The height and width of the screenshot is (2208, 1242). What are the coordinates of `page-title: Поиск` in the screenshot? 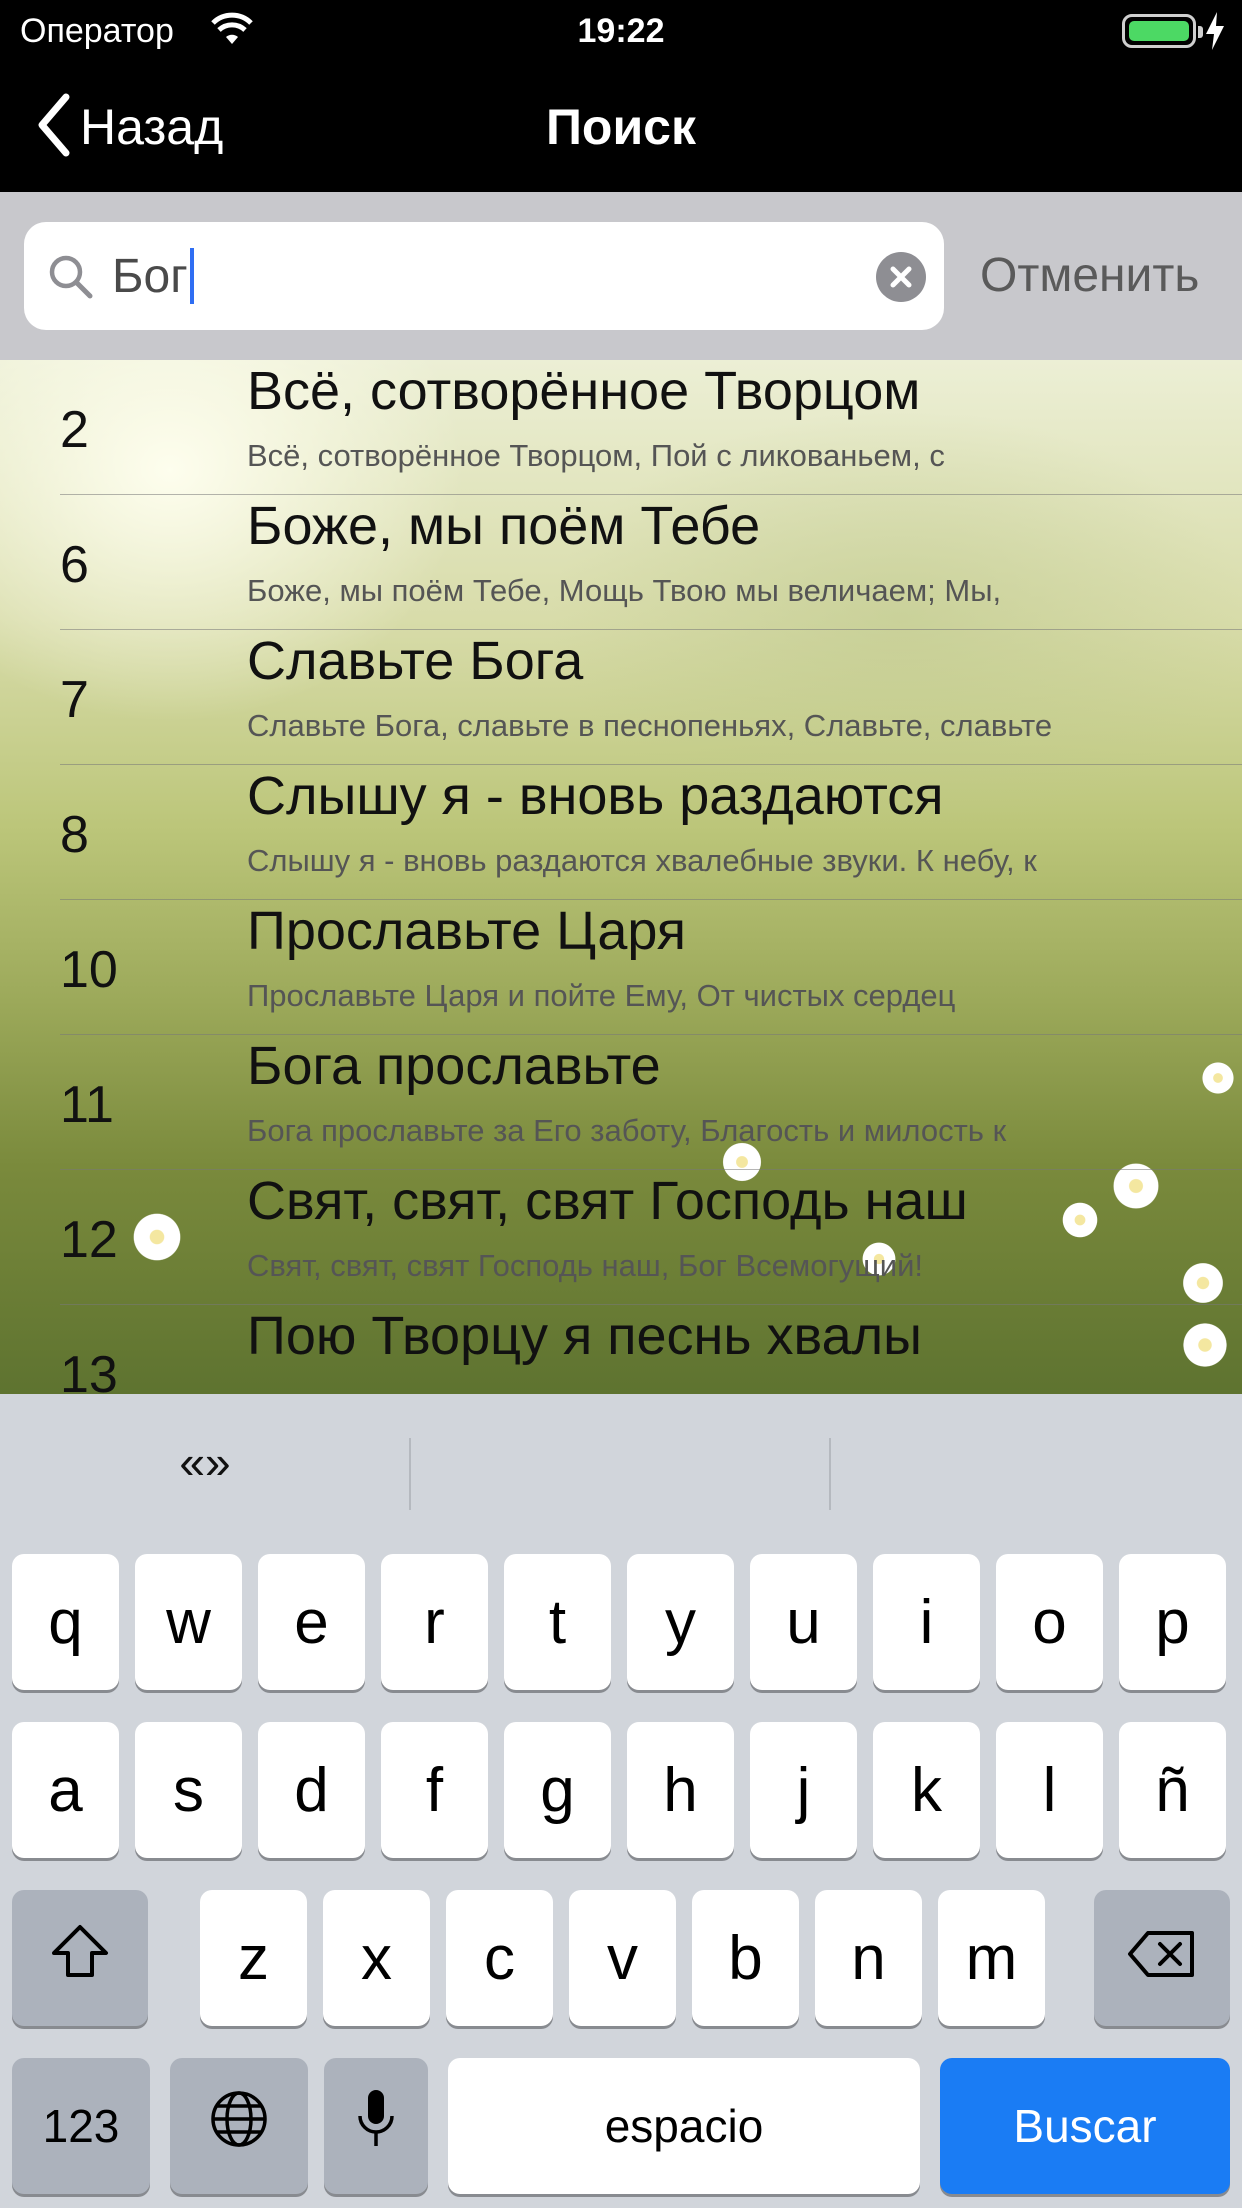 It's located at (621, 127).